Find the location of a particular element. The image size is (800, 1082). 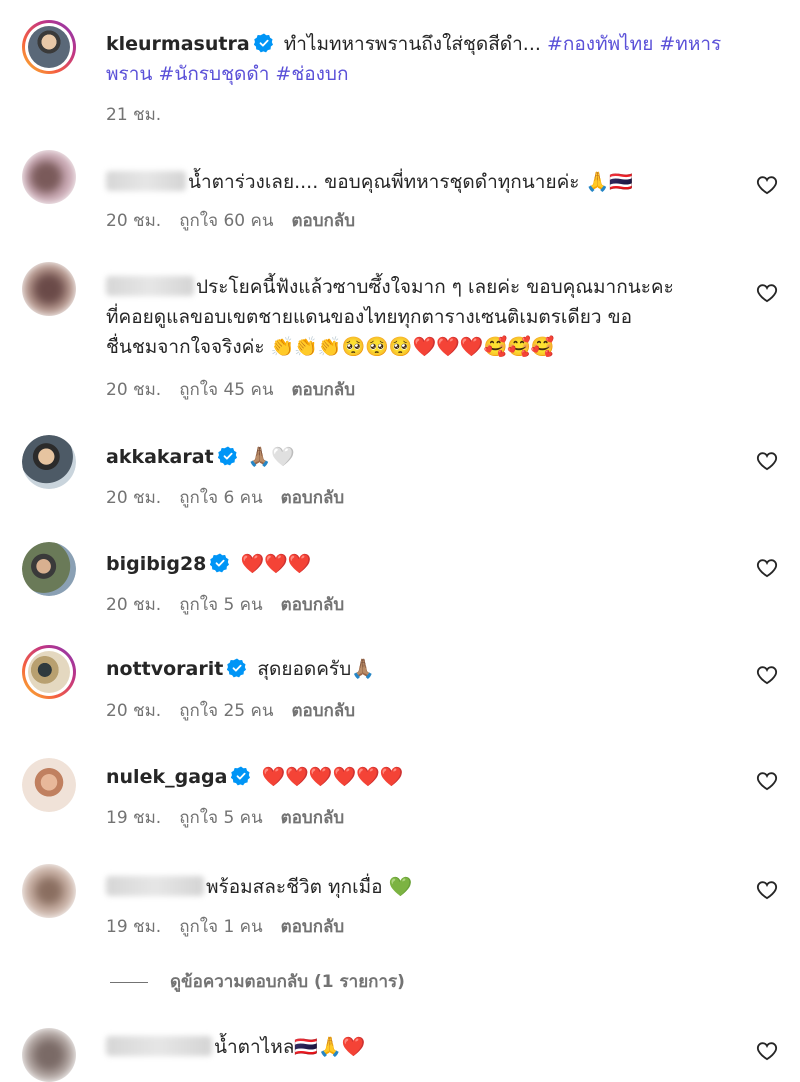

like-count: ถูกใจ 6 คน is located at coordinates (220, 498).